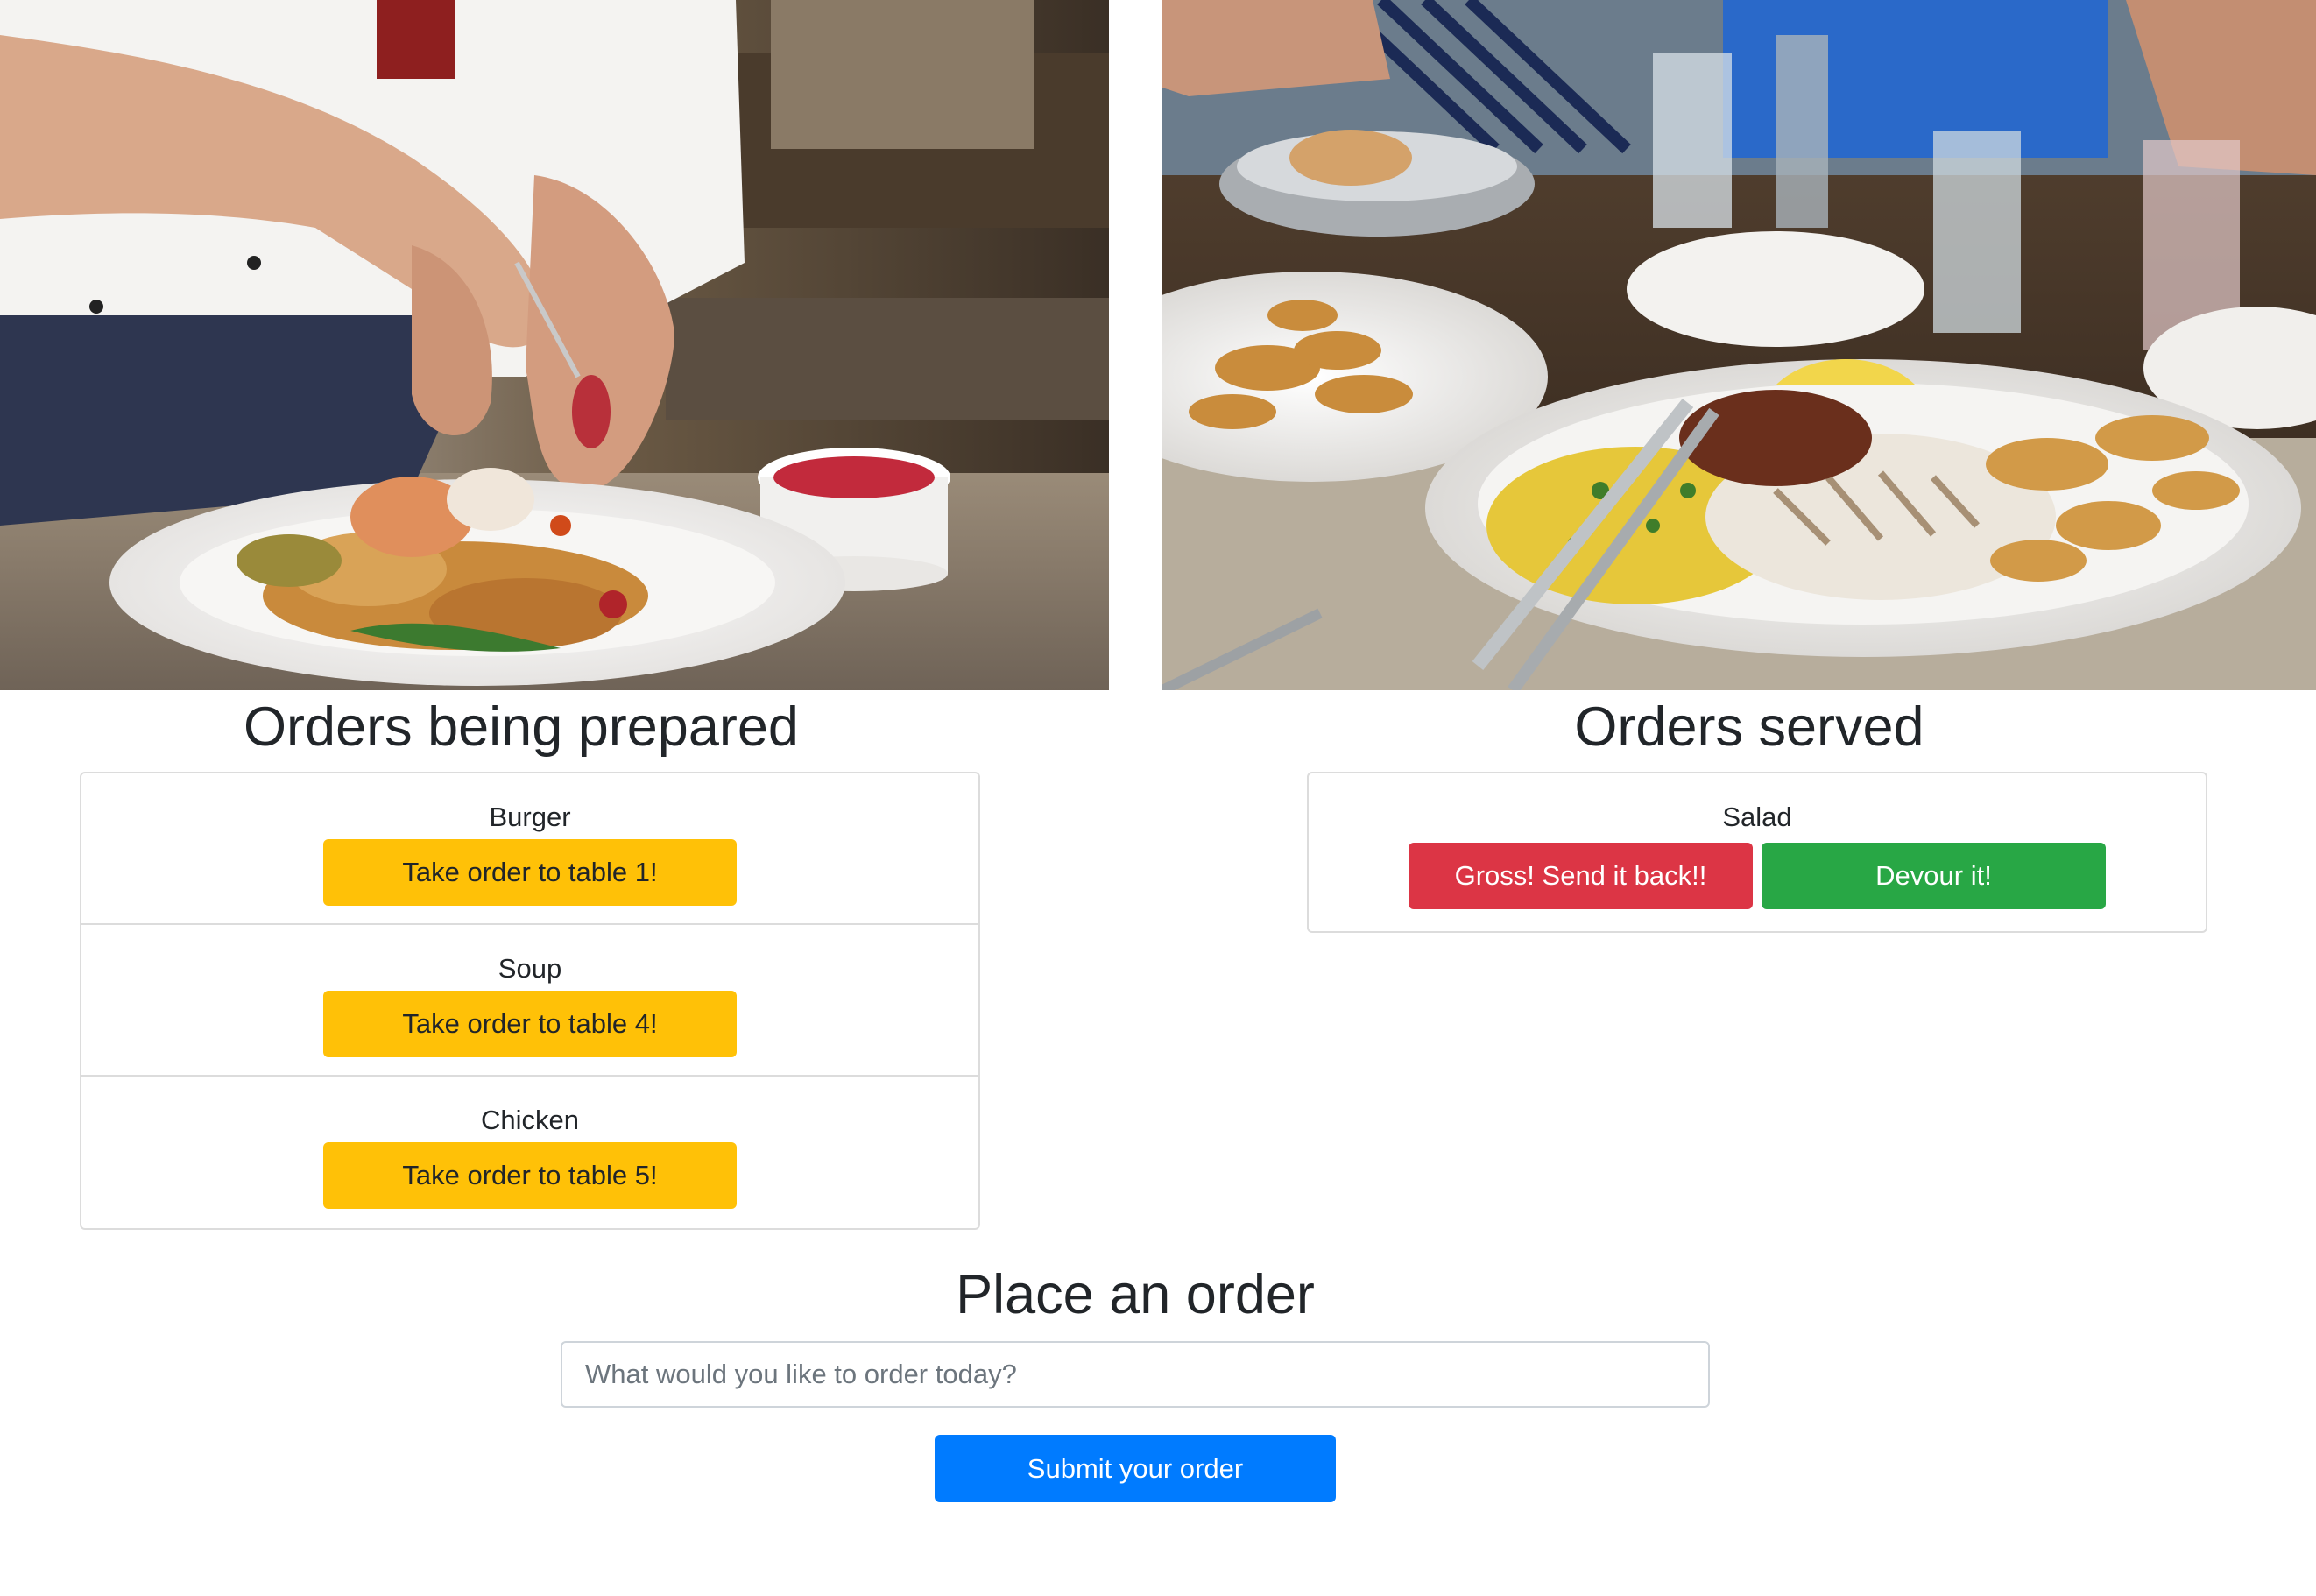 The width and height of the screenshot is (2316, 1596). I want to click on list-item: Soup Take order to table 4!, so click(529, 1001).